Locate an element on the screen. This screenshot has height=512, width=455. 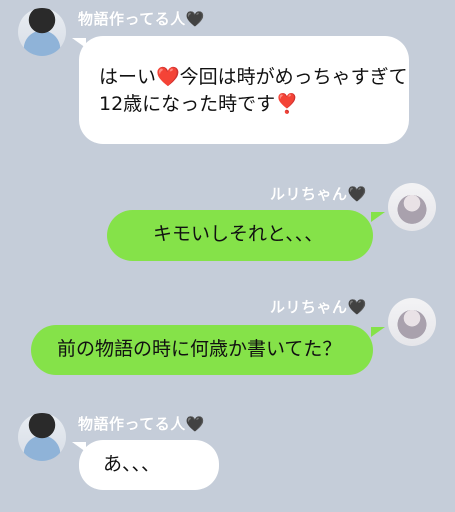
message-line: キモいしそれと、、、 is located at coordinates (238, 234).